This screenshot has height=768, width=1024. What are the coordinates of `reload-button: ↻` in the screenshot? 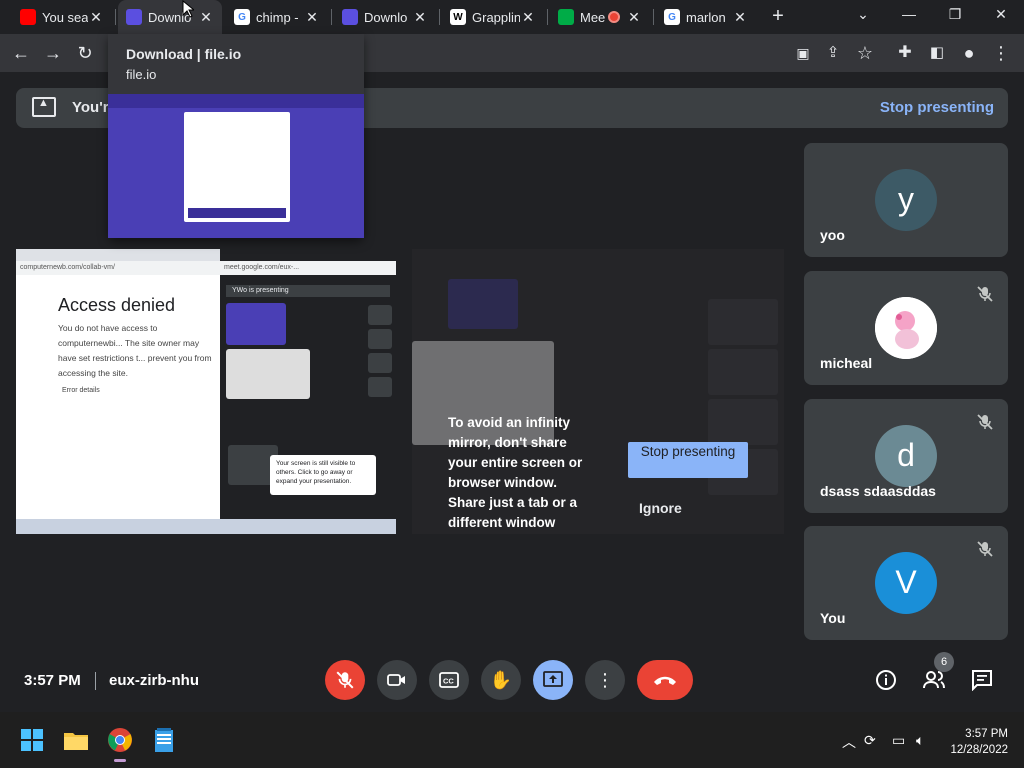 It's located at (85, 53).